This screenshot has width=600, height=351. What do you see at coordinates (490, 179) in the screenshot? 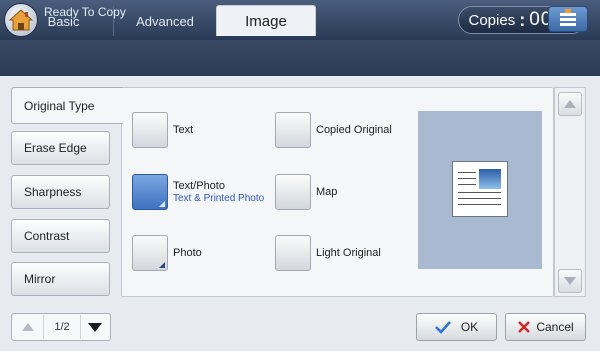
I see `photo-thumbnail-icon` at bounding box center [490, 179].